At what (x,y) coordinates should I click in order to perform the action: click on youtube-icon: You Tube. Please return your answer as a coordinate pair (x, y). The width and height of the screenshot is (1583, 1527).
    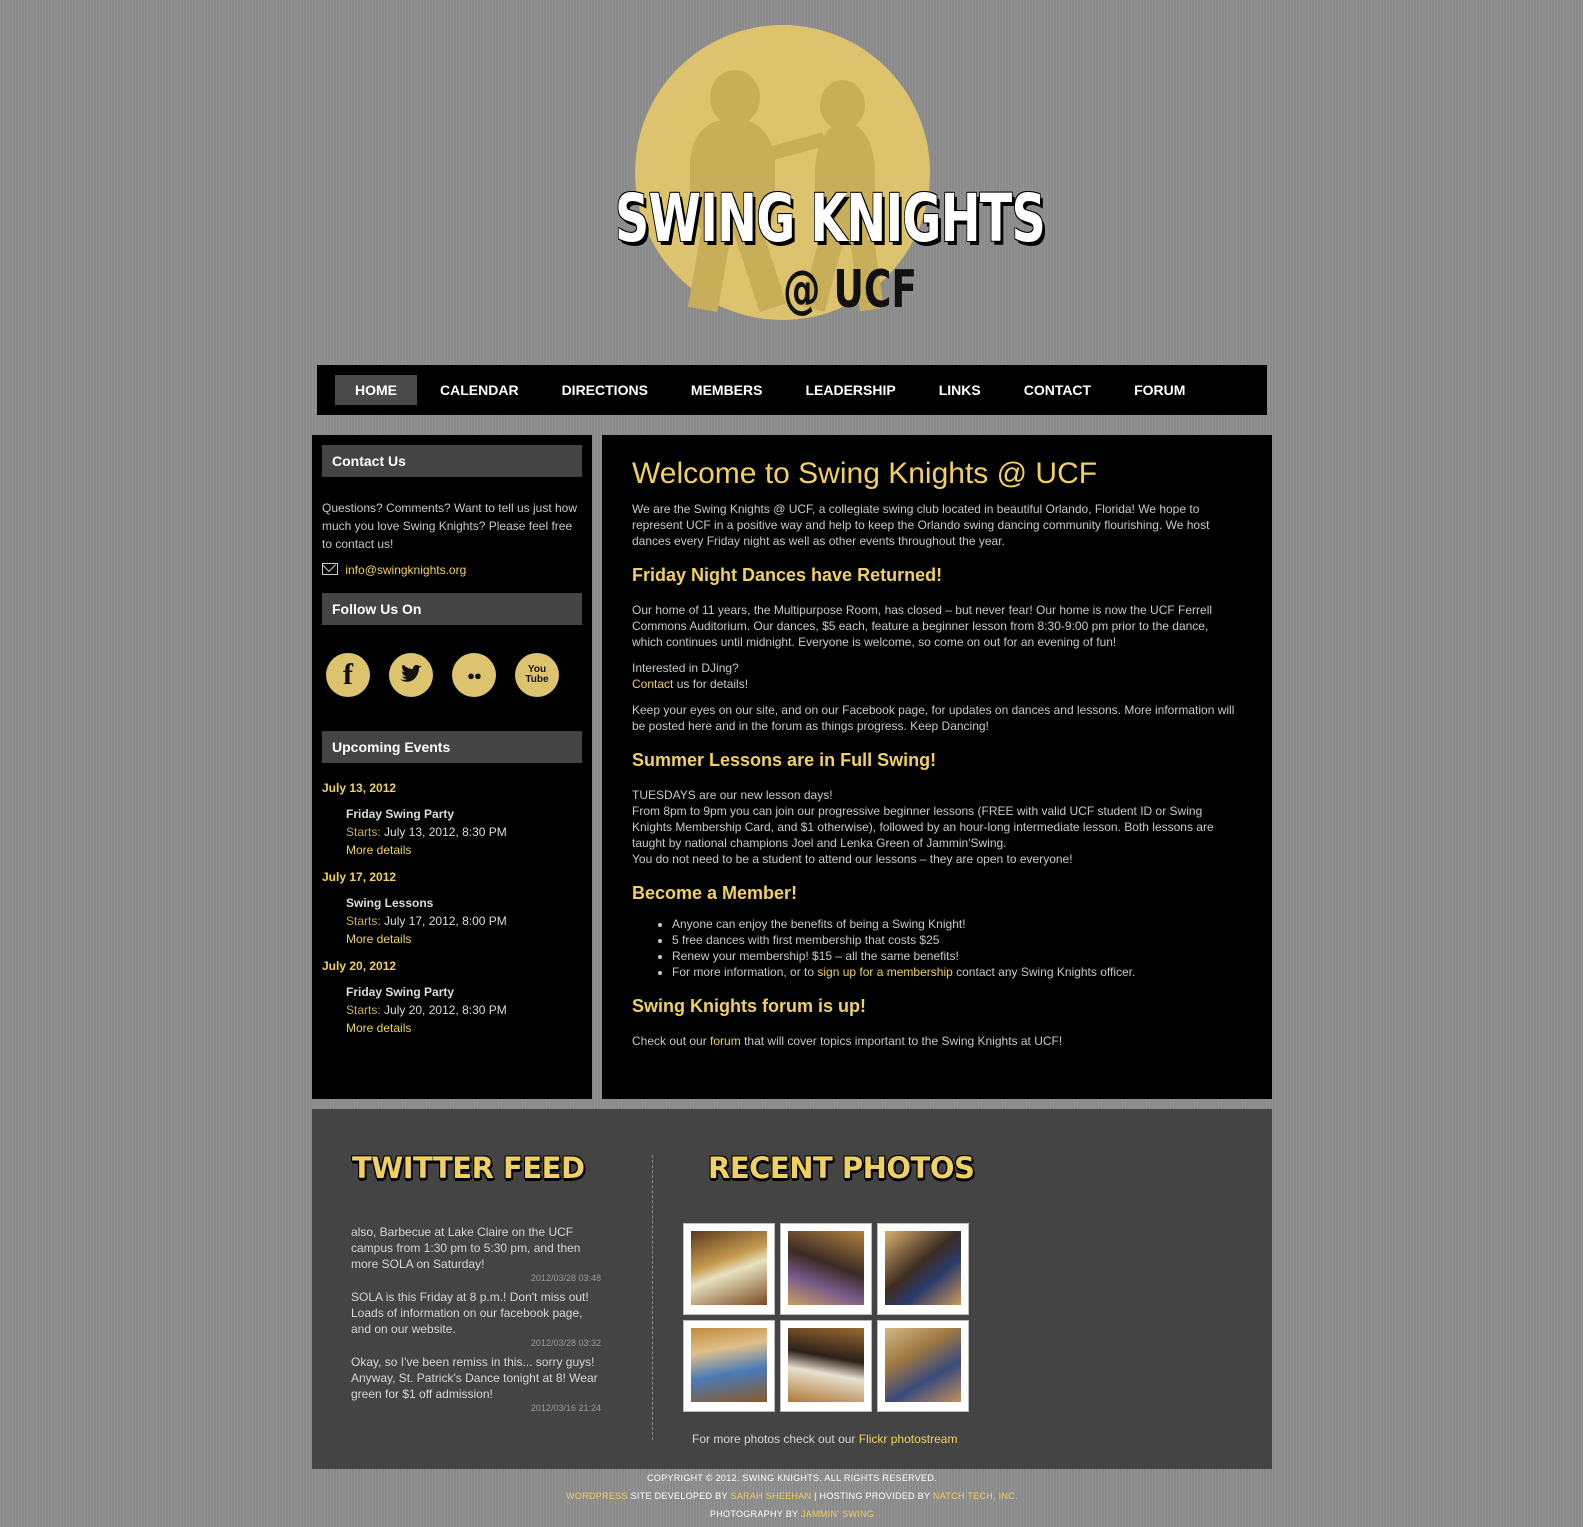
    Looking at the image, I should click on (537, 675).